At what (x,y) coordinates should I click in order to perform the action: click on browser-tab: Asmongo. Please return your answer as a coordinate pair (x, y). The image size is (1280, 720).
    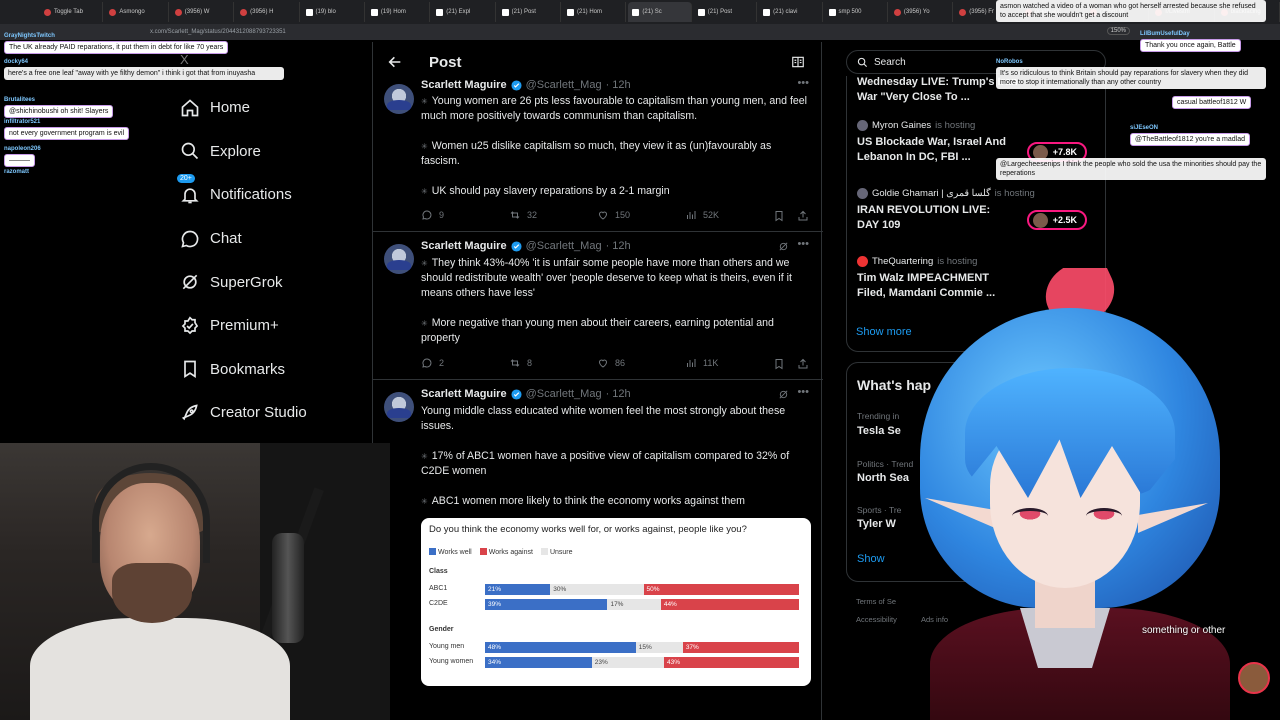
    Looking at the image, I should click on (137, 12).